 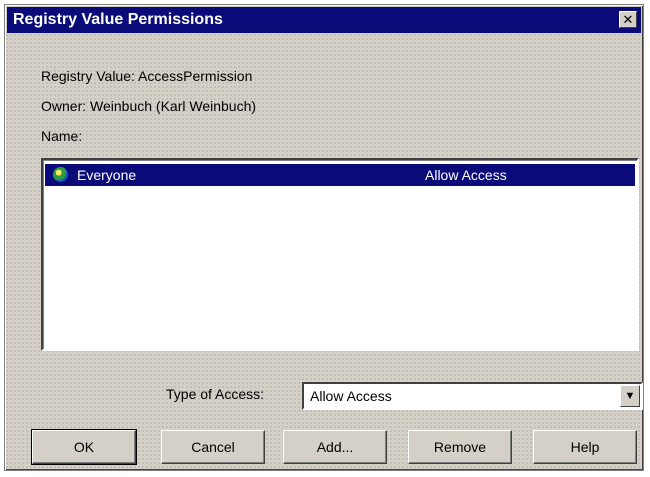 What do you see at coordinates (60, 174) in the screenshot?
I see `globe-icon` at bounding box center [60, 174].